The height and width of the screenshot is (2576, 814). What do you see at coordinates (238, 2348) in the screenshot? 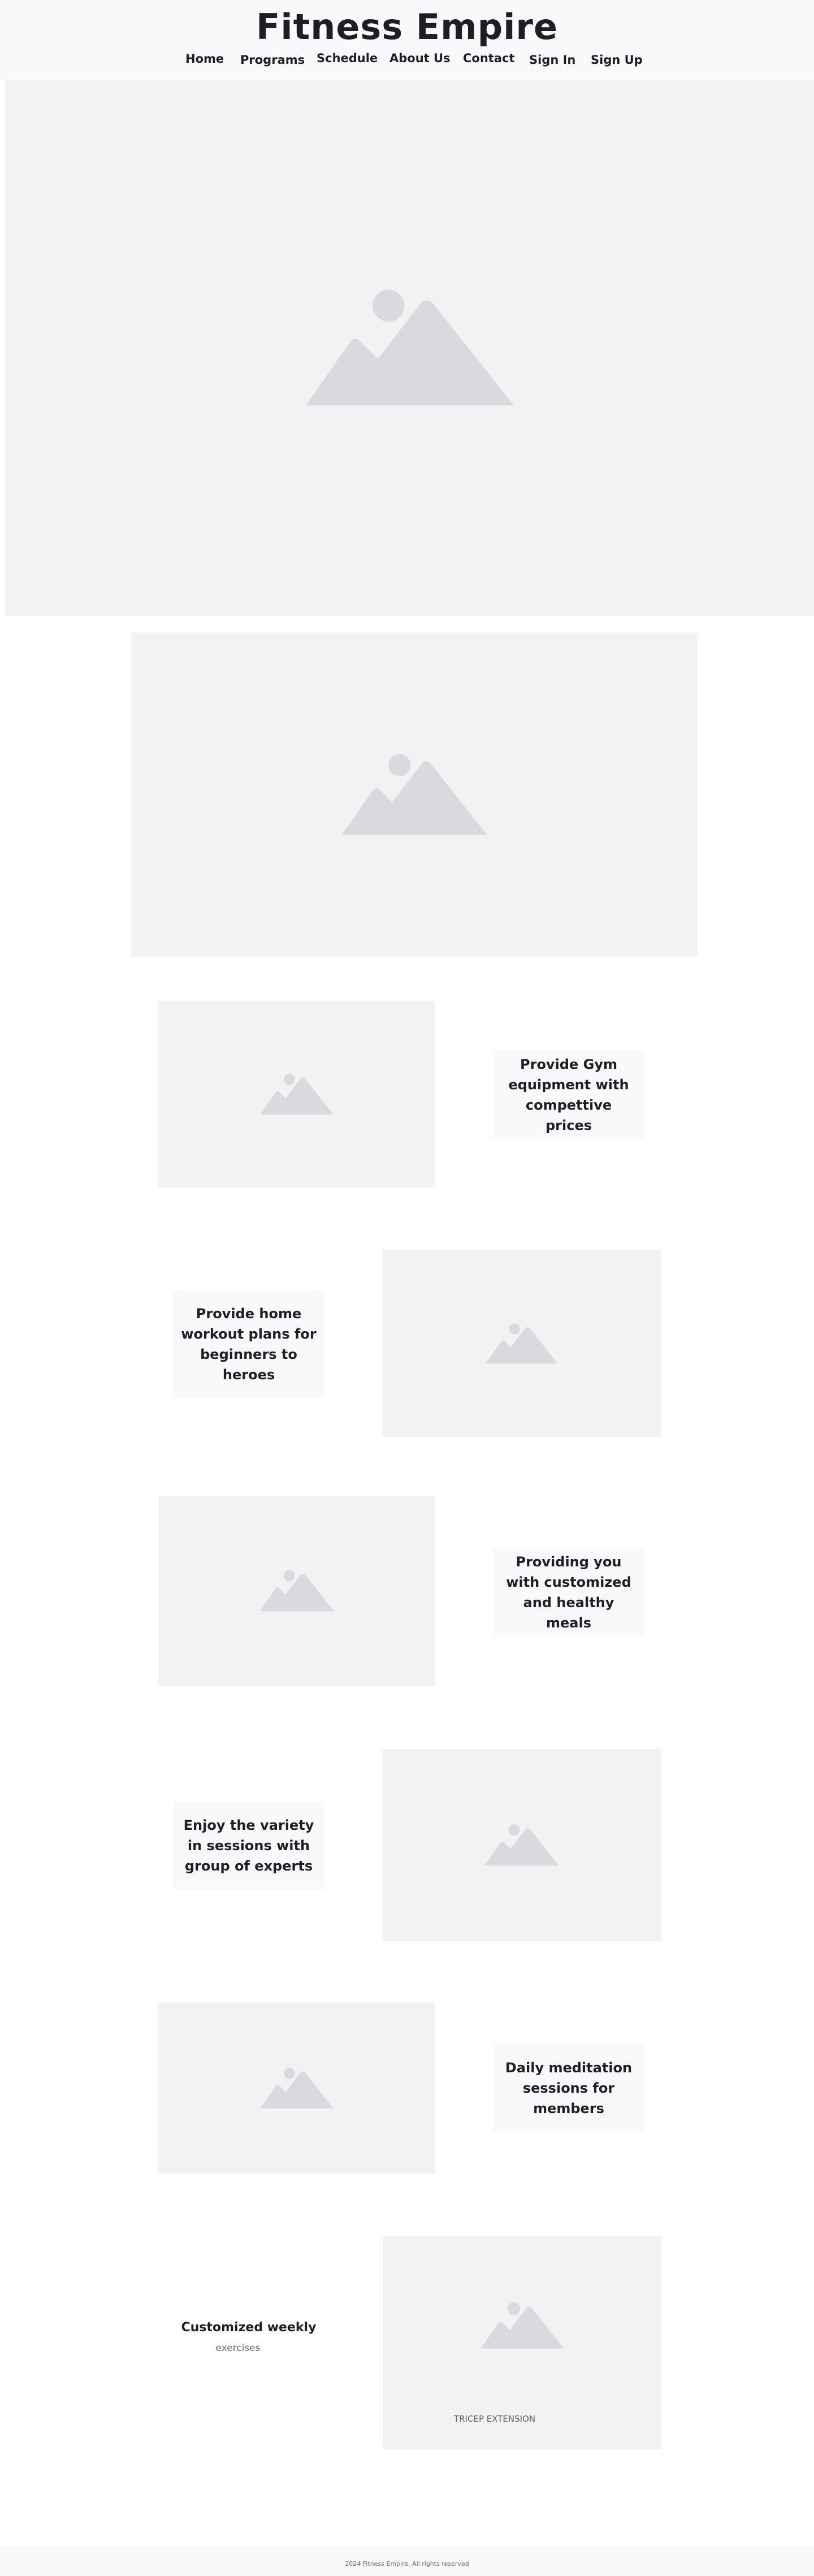
I see `weekly-subtitle: exercises` at bounding box center [238, 2348].